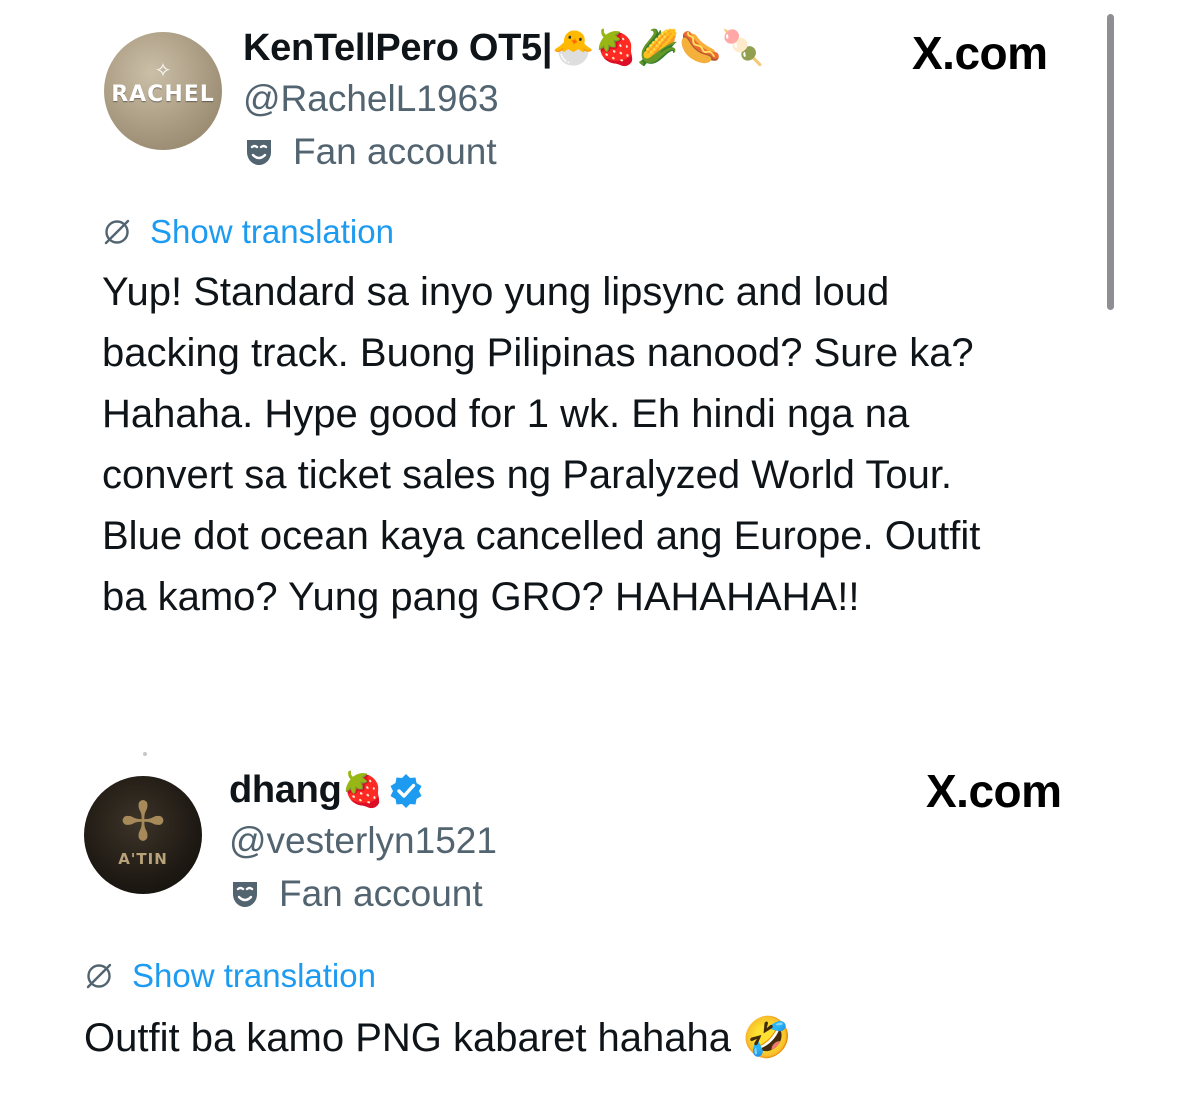 The image size is (1200, 1096). Describe the element at coordinates (742, 48) in the screenshot. I see `dango-emoji: 🍡` at that location.